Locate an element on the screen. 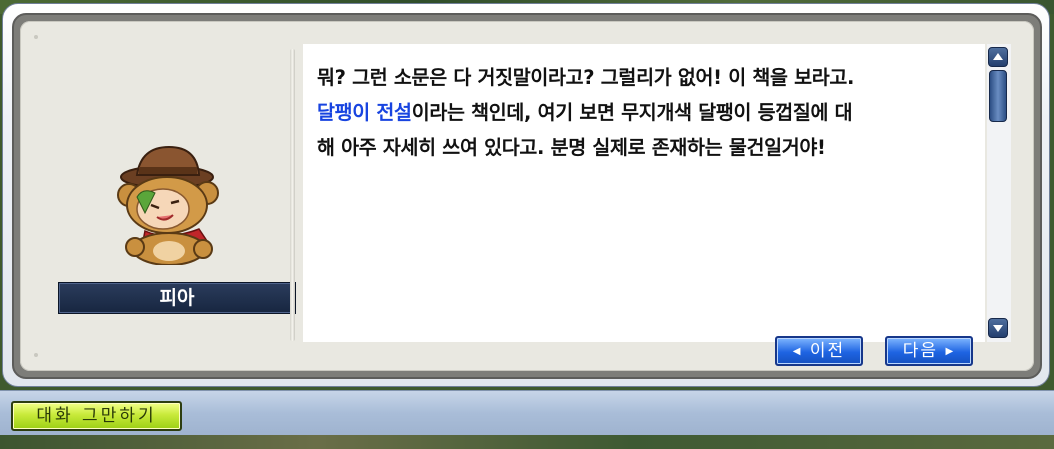 Image resolution: width=1054 pixels, height=449 pixels. dialogue-scrollbar is located at coordinates (999, 193).